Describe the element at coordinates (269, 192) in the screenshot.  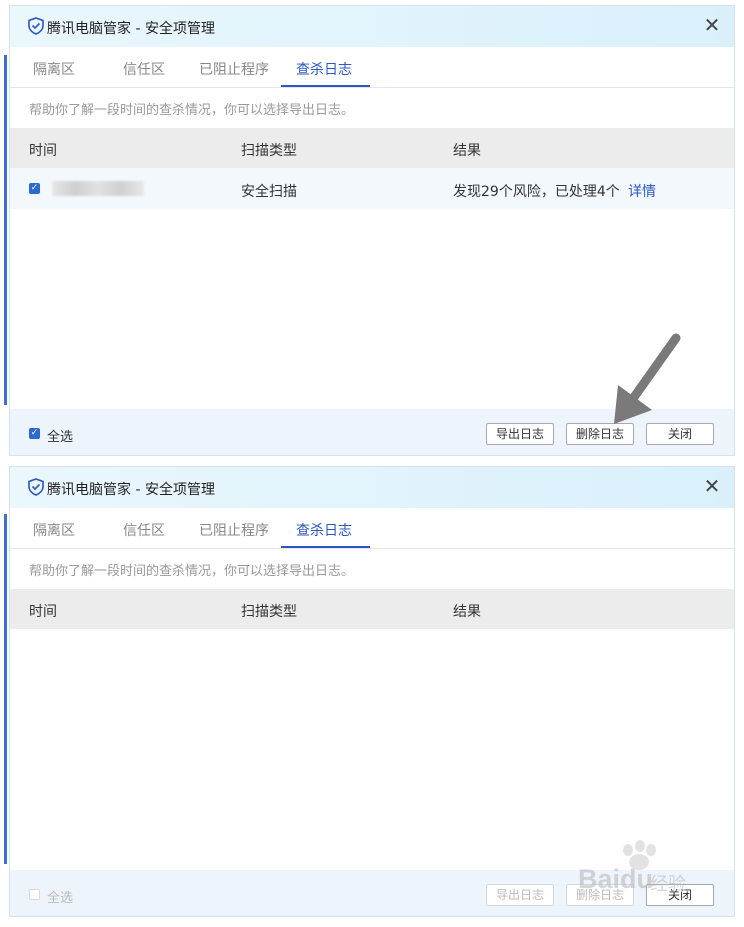
I see `scan-type-cell: 安全扫描` at that location.